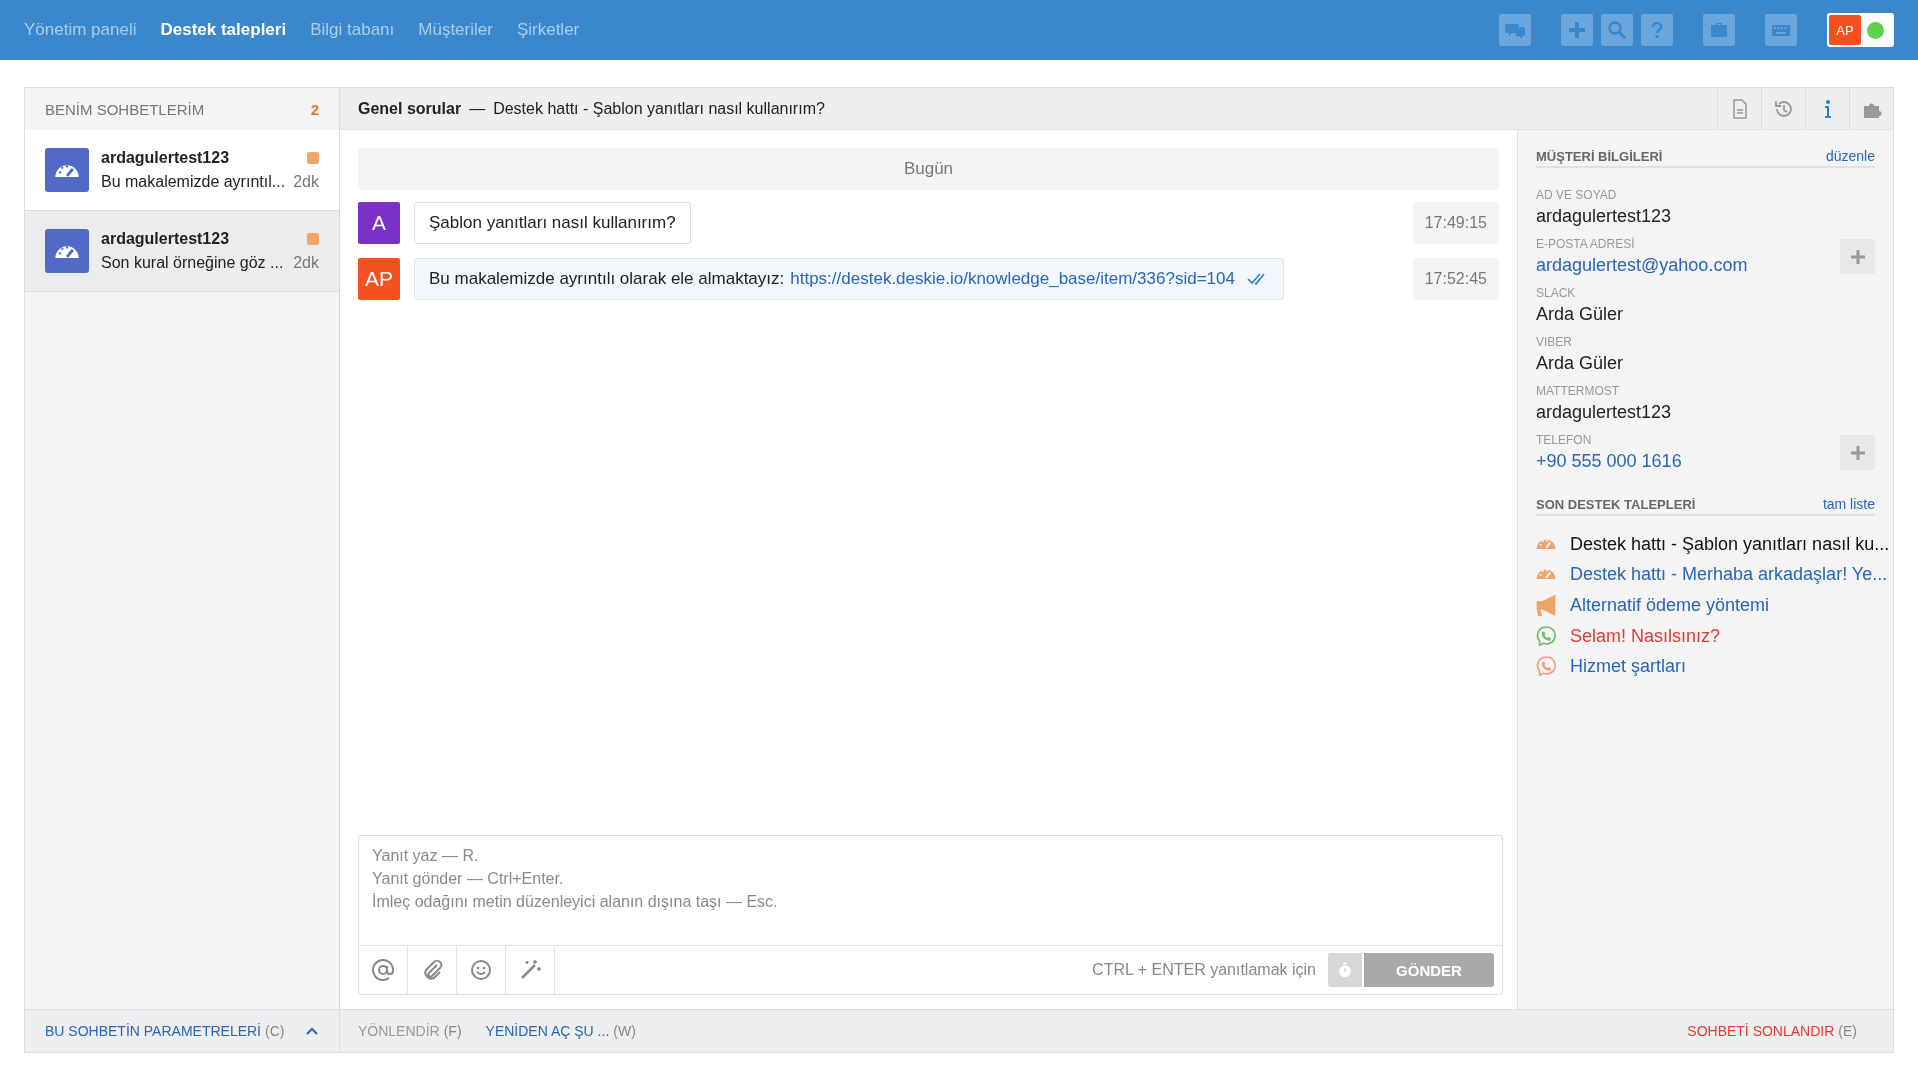 Image resolution: width=1918 pixels, height=1078 pixels. I want to click on help-icon, so click(1657, 30).